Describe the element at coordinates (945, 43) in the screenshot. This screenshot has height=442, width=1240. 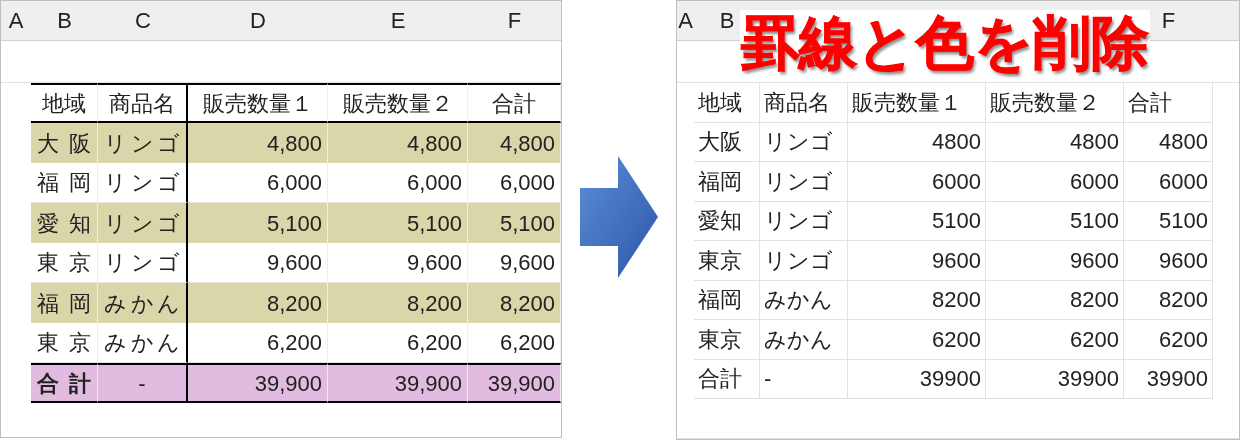
I see `title-banner: 罫線と色を削除` at that location.